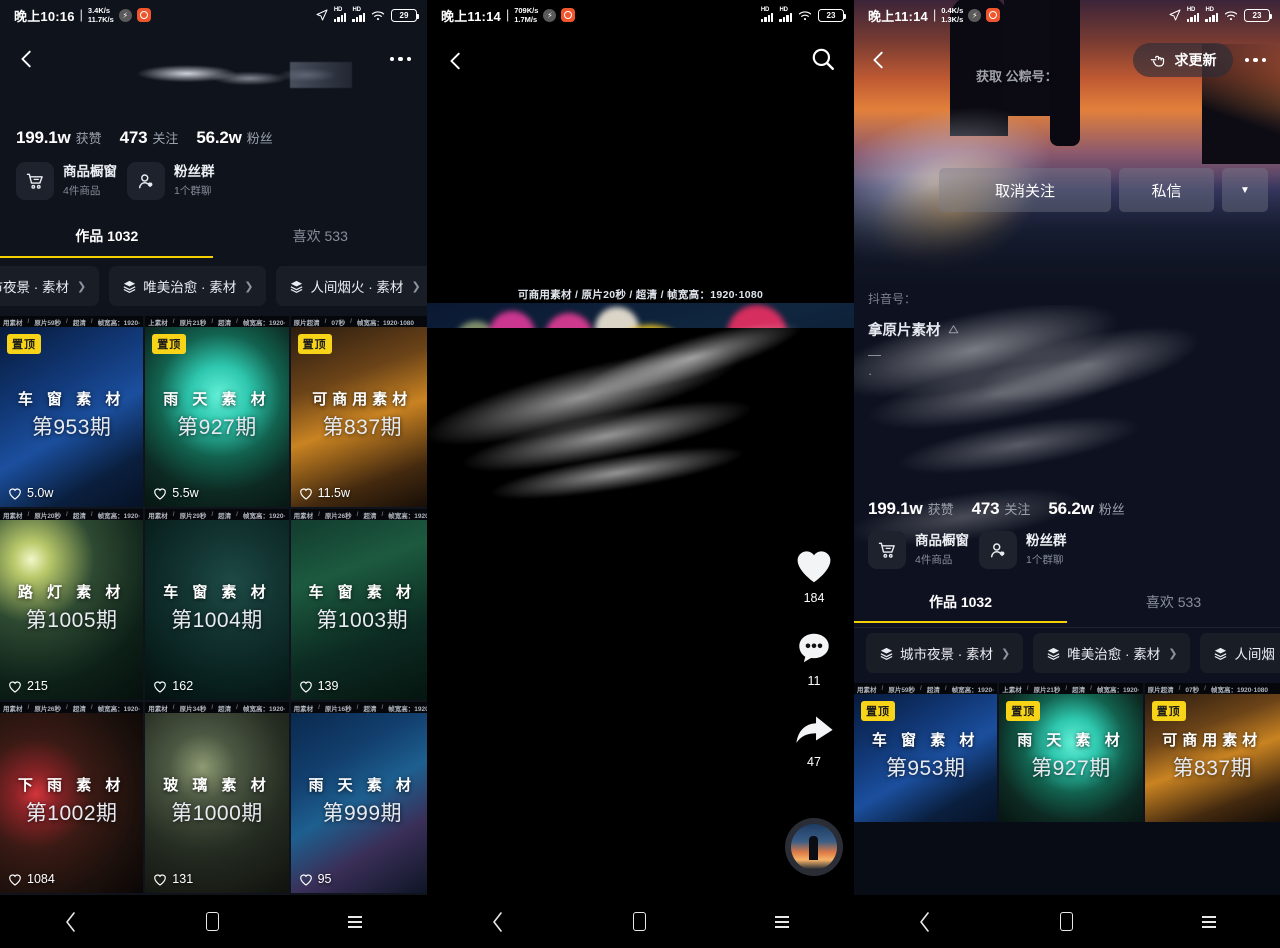 This screenshot has height=948, width=1280. Describe the element at coordinates (1212, 768) in the screenshot. I see `video-issue: 第837期` at that location.